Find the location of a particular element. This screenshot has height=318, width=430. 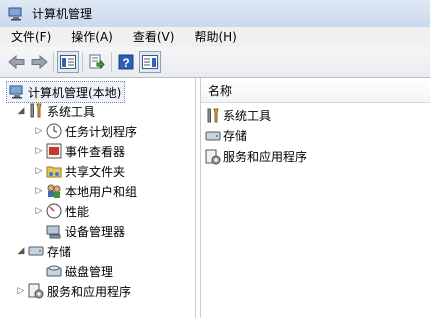

performance-gauge-icon is located at coordinates (54, 211).